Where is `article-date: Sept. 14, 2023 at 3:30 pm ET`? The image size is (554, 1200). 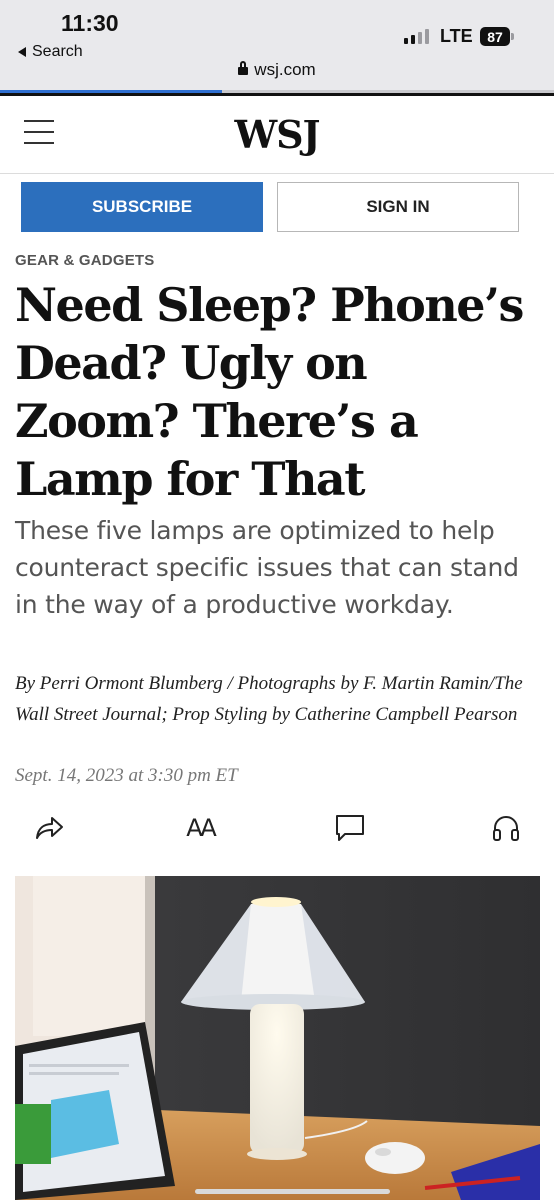
article-date: Sept. 14, 2023 at 3:30 pm ET is located at coordinates (126, 775).